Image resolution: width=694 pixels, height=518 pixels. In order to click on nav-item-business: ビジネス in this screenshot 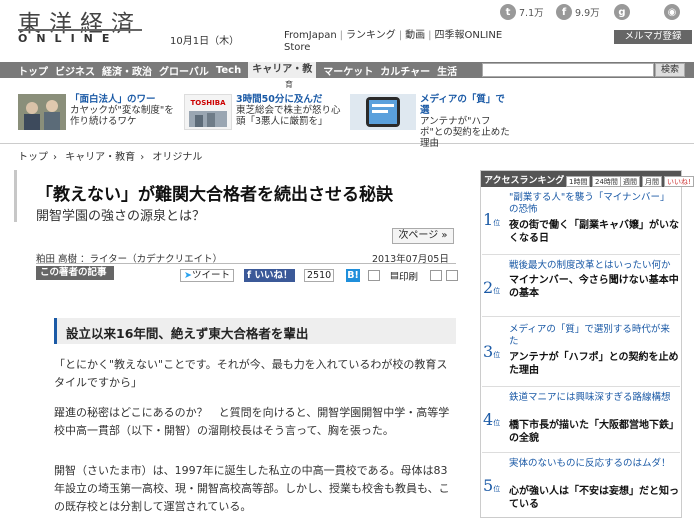, I will do `click(75, 70)`.